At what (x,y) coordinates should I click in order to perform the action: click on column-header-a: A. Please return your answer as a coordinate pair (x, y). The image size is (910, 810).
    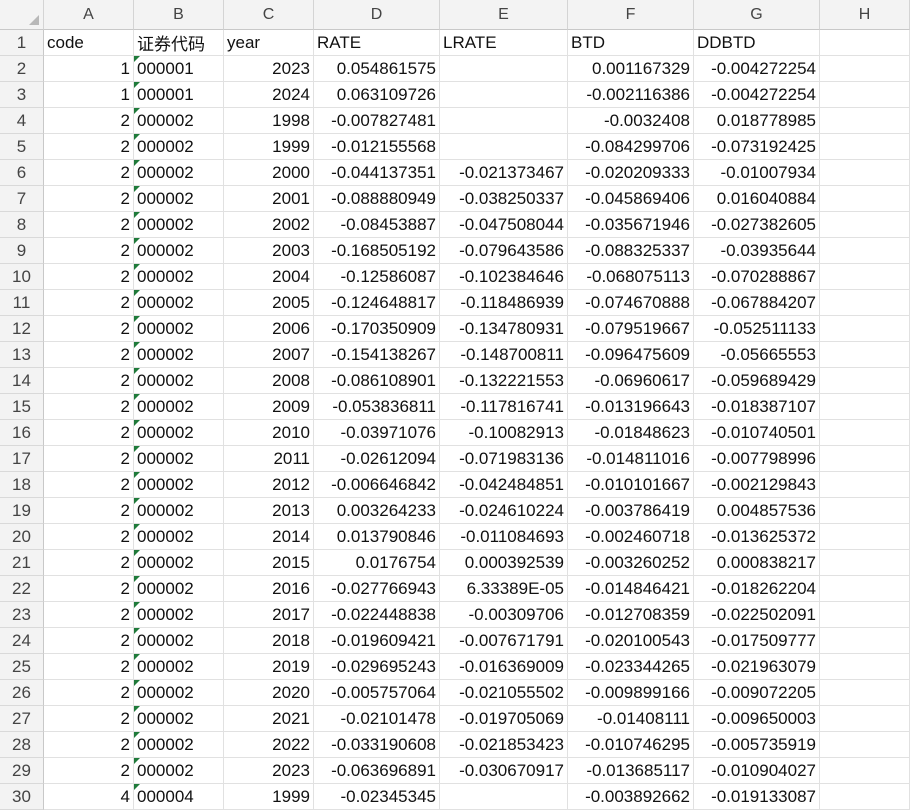
    Looking at the image, I should click on (89, 15).